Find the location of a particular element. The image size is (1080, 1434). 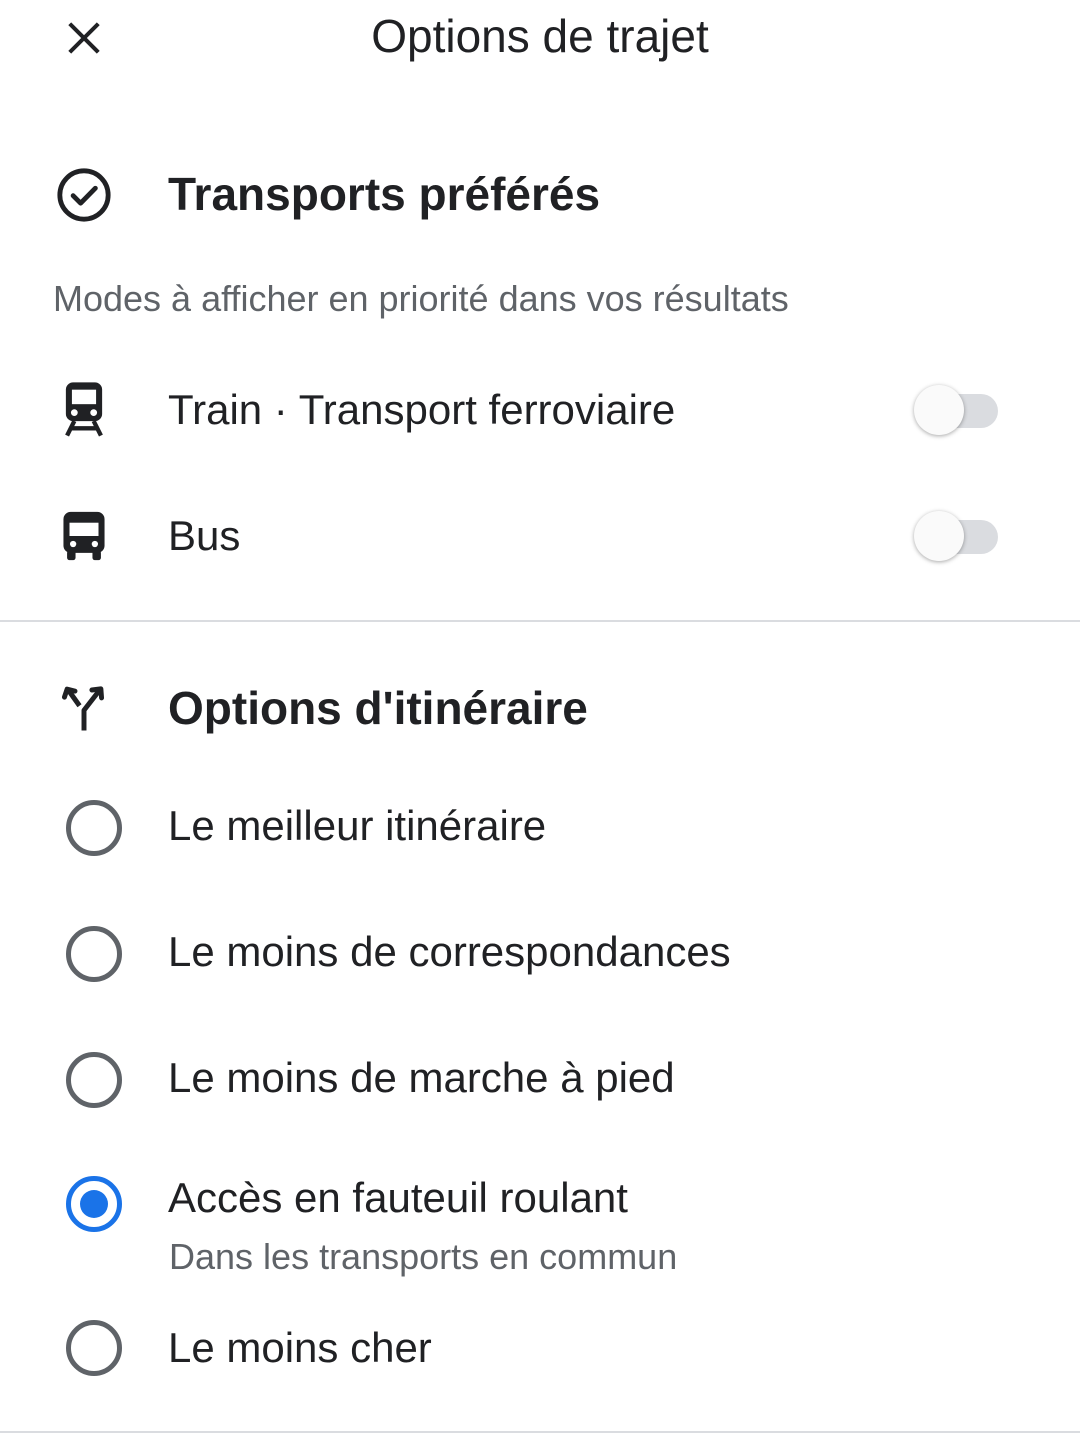

toggle-bus is located at coordinates (959, 536).